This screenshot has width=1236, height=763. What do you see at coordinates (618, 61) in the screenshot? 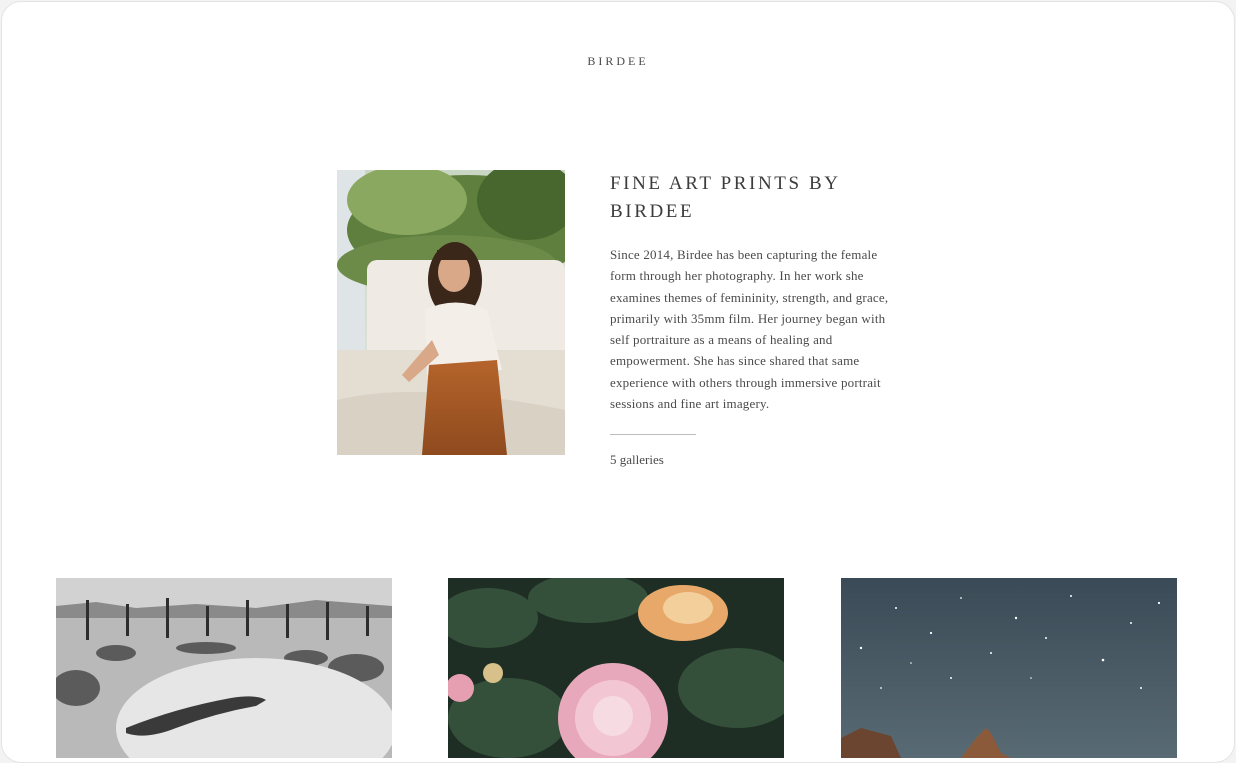
I see `brand-logo: BIRDEE` at bounding box center [618, 61].